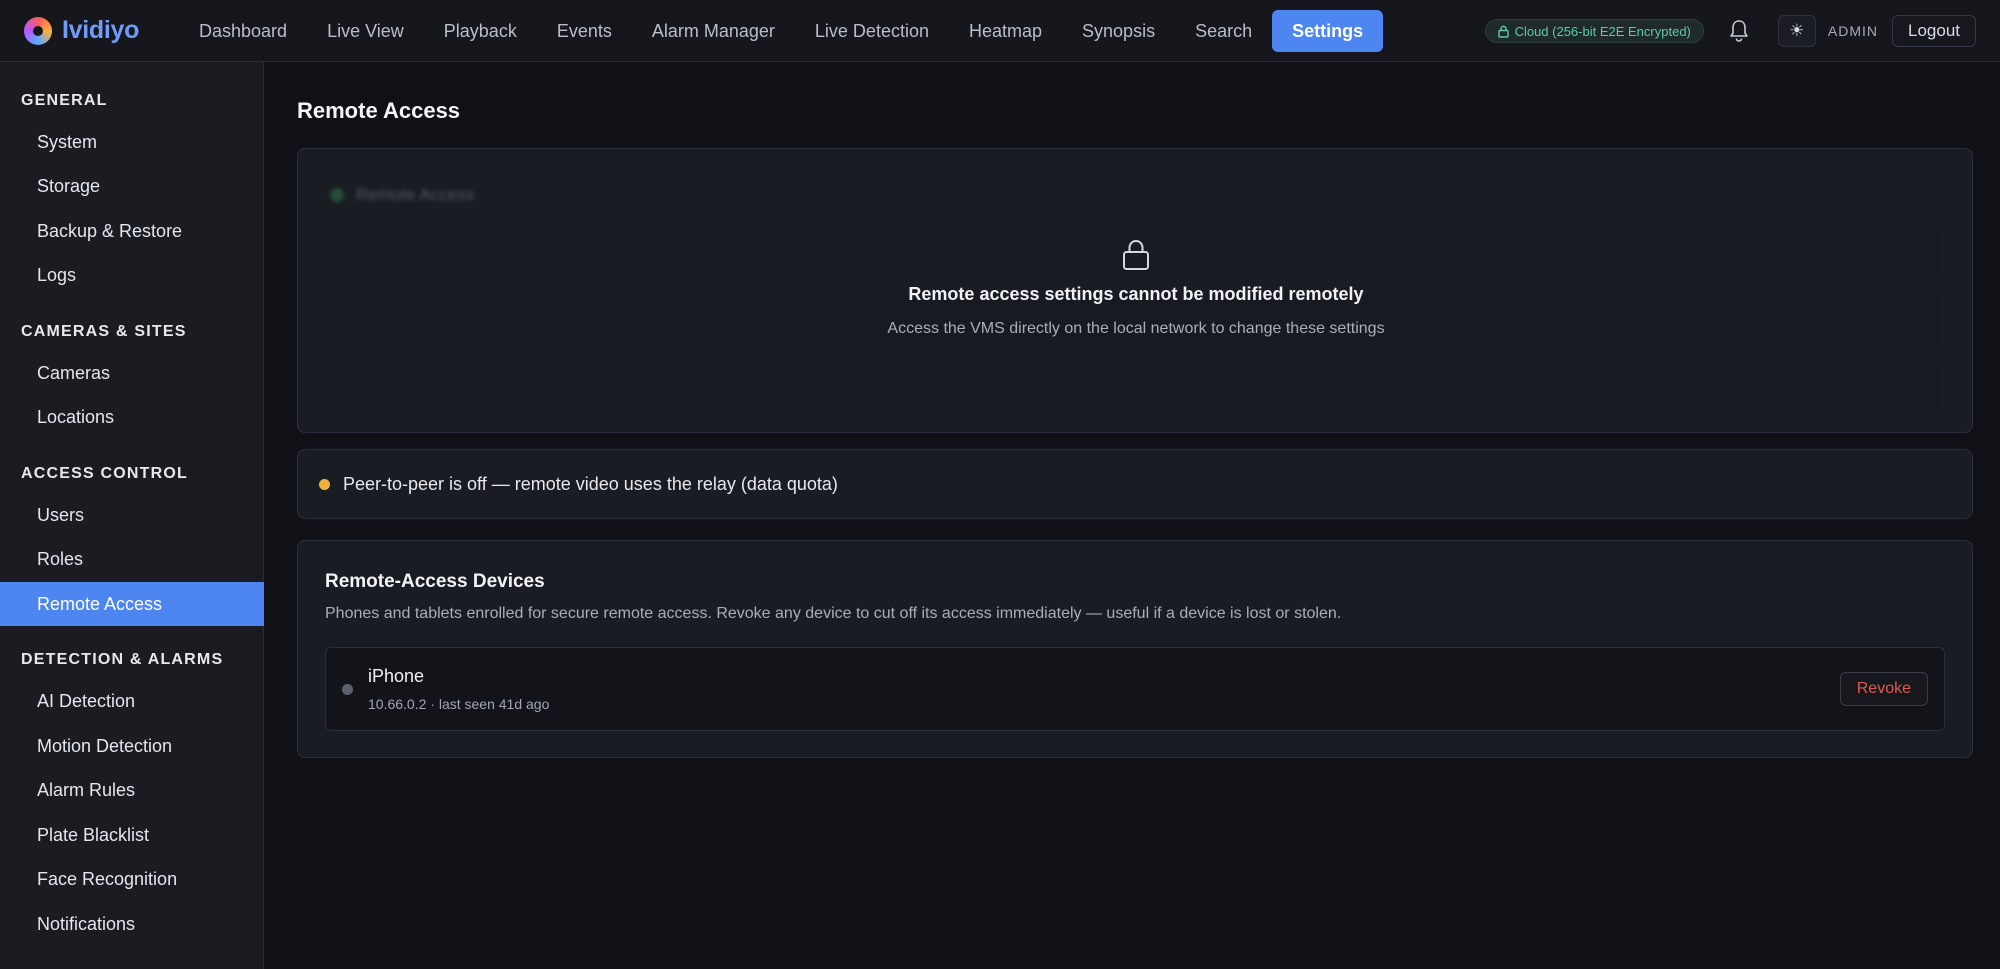  I want to click on app-name: Ividiyo, so click(101, 30).